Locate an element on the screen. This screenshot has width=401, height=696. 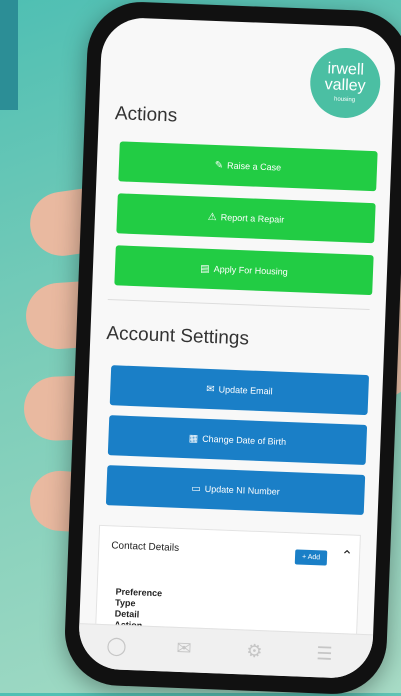
update-email-button: ✉ Update Email is located at coordinates (239, 390).